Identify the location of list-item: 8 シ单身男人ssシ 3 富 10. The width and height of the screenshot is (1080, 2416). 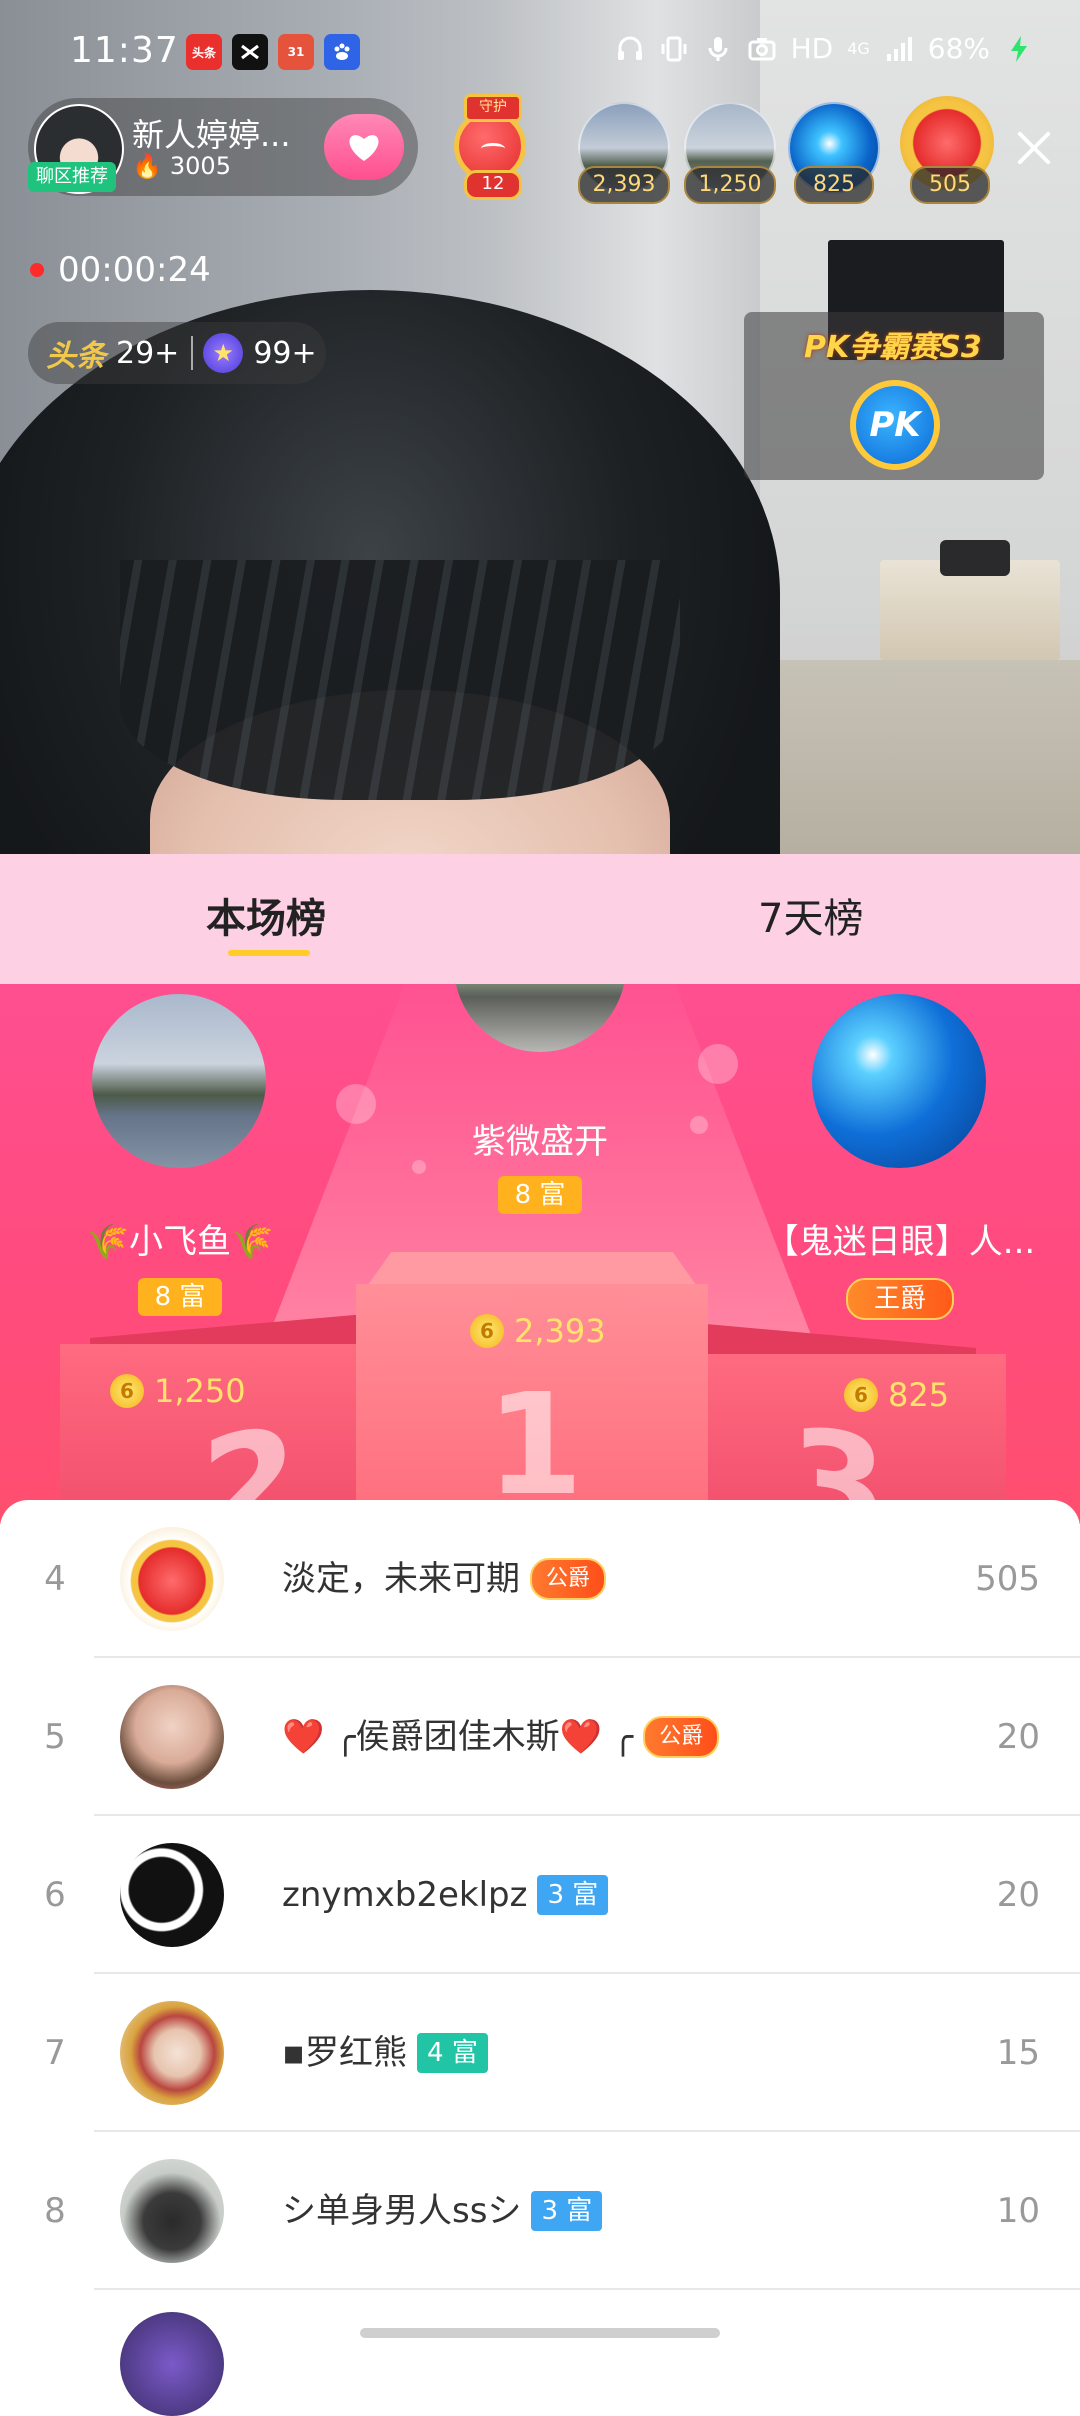
(540, 2211).